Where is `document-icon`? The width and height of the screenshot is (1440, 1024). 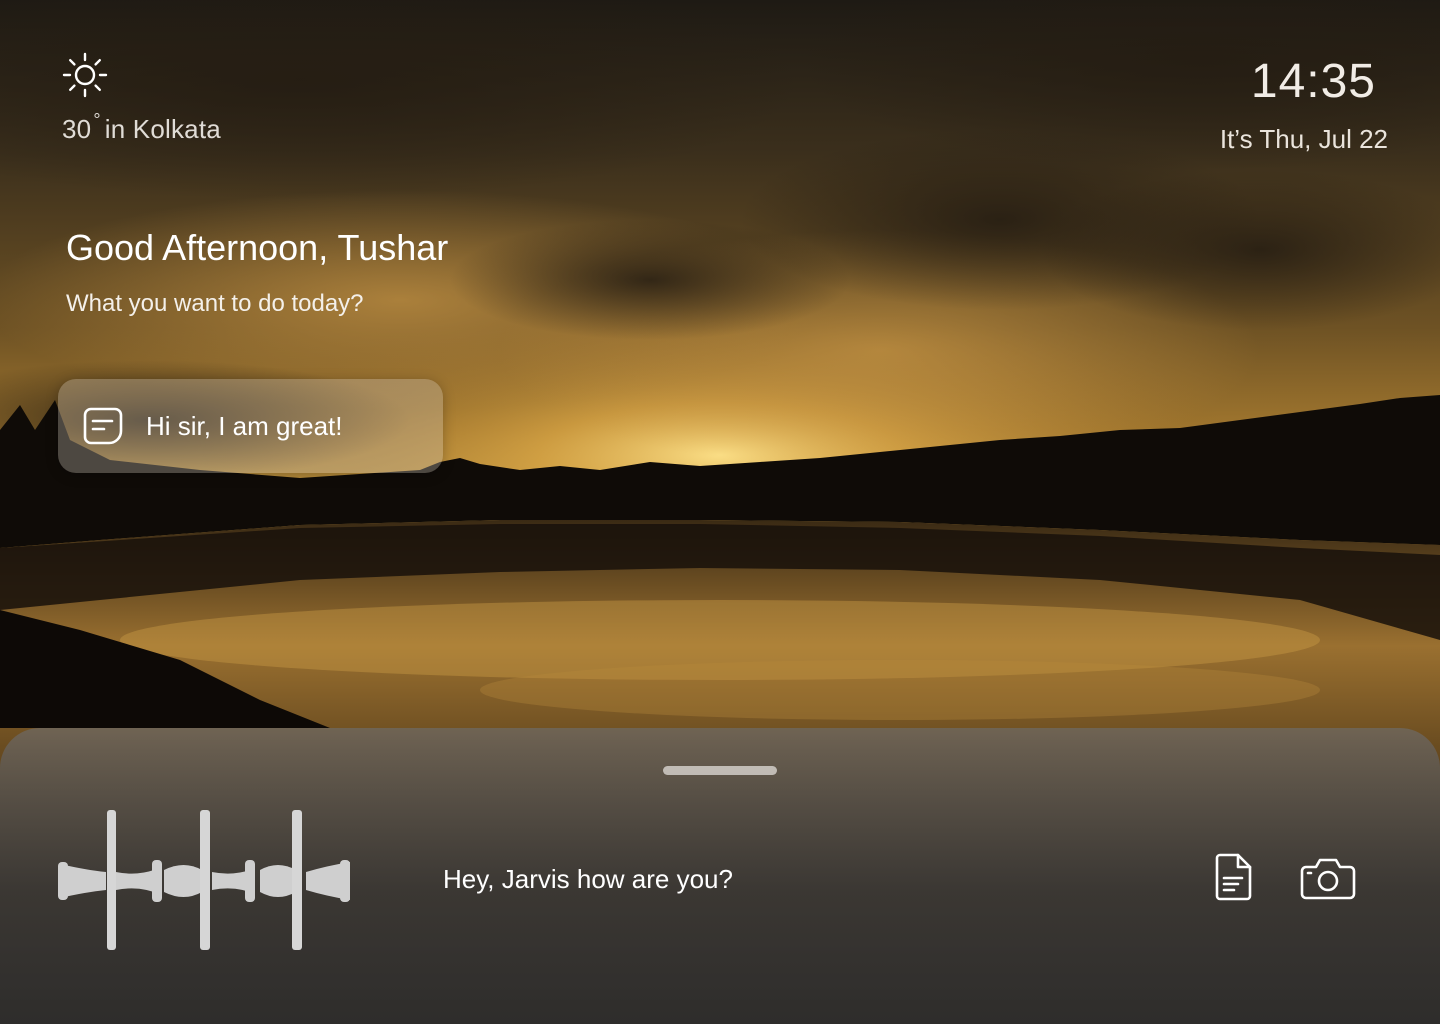
document-icon is located at coordinates (1233, 877).